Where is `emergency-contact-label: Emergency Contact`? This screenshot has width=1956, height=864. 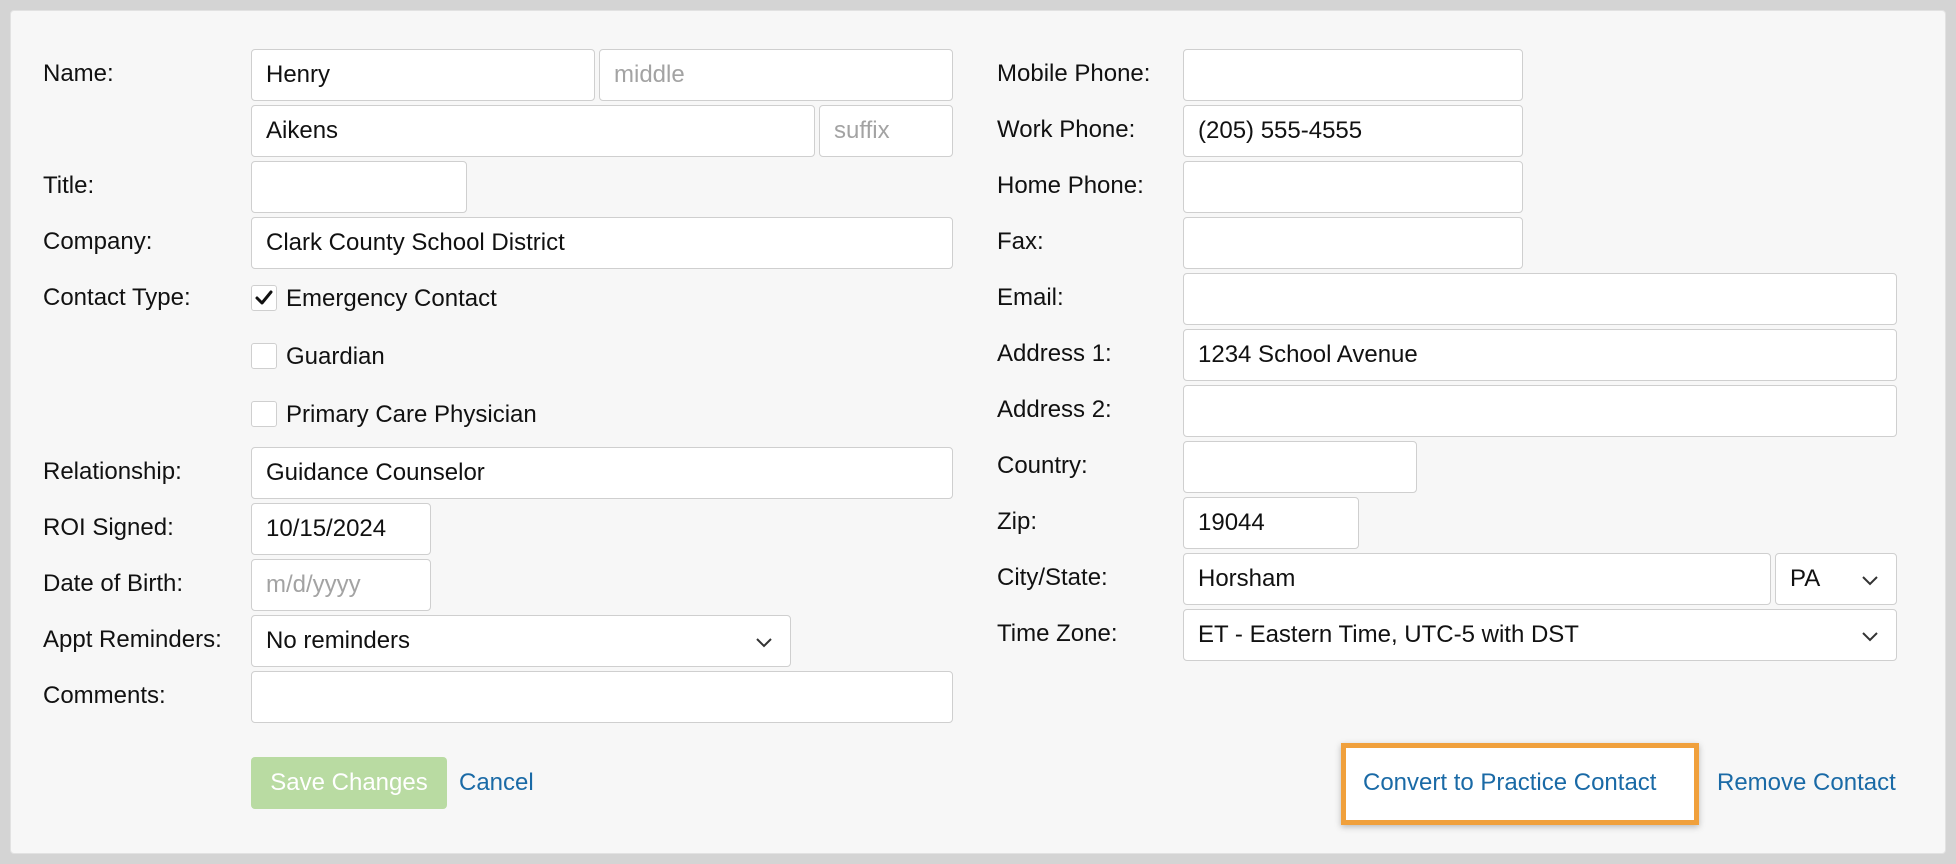
emergency-contact-label: Emergency Contact is located at coordinates (391, 298).